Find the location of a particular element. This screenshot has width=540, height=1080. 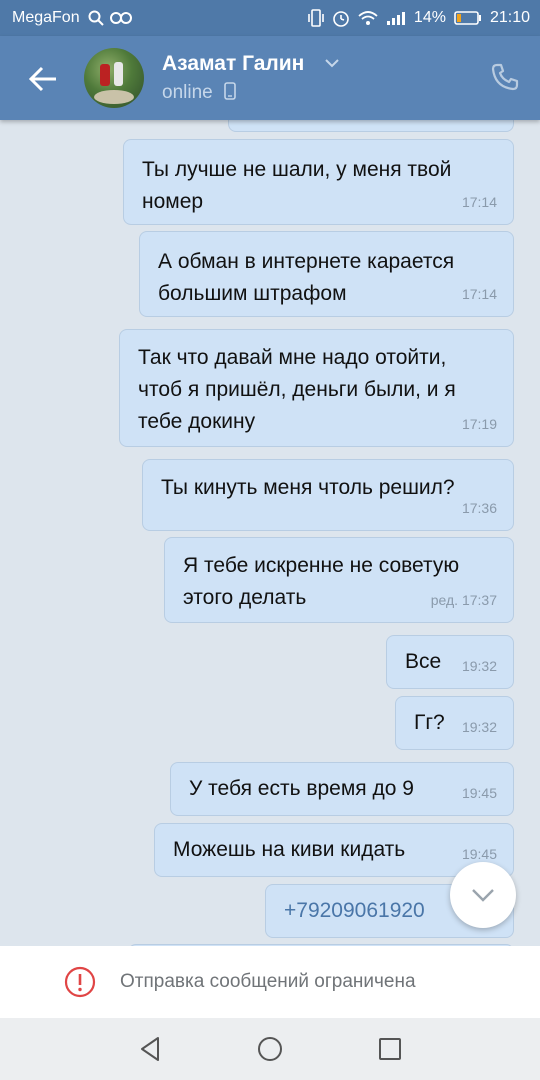

carrier-name: MegaFon is located at coordinates (46, 17).